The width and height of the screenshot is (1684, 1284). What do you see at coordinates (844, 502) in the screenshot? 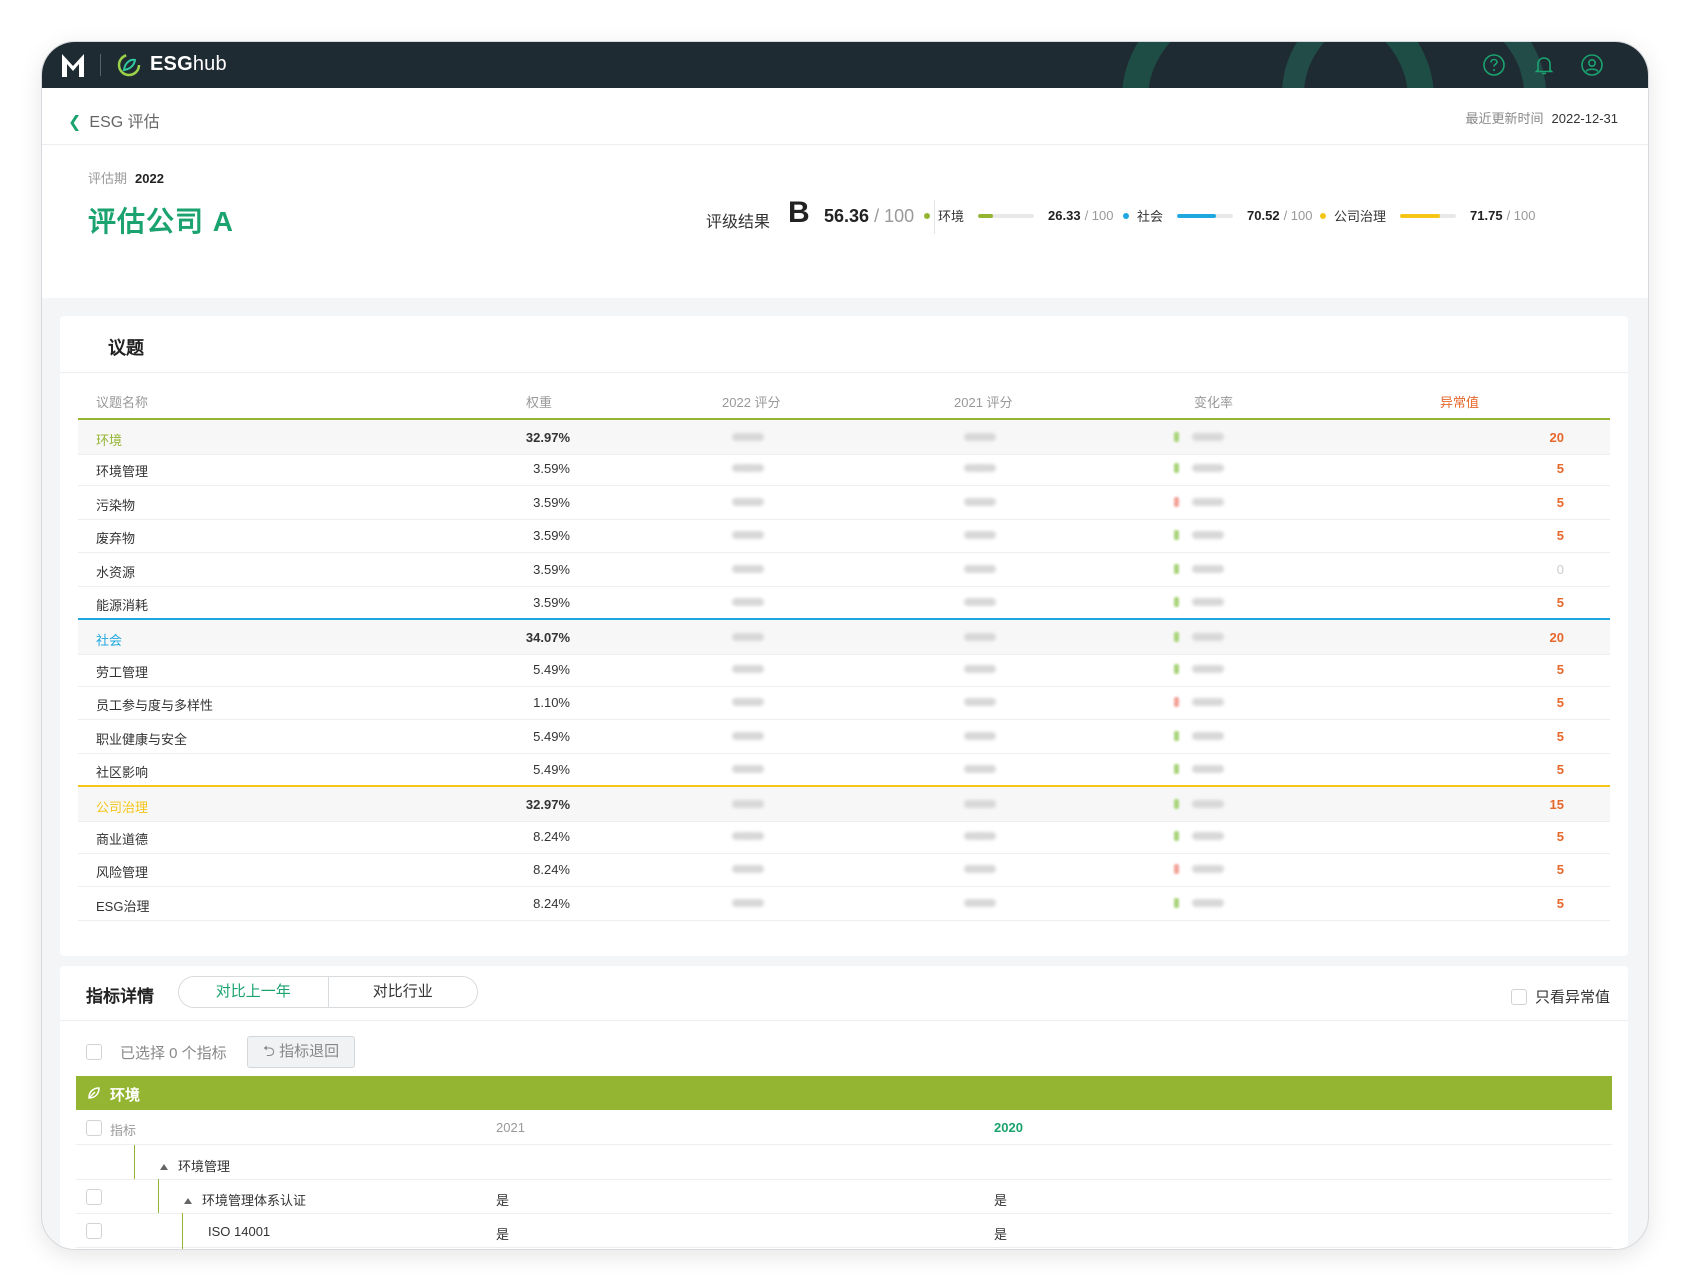
I see `table-row: 污染物 3.59% 5` at bounding box center [844, 502].